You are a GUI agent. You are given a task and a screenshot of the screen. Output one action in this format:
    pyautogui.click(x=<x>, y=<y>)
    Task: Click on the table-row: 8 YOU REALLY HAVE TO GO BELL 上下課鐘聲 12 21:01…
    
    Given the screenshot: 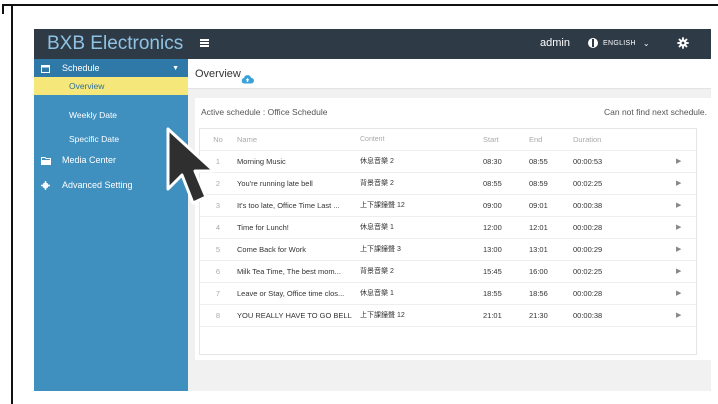 What is the action you would take?
    pyautogui.click(x=448, y=316)
    